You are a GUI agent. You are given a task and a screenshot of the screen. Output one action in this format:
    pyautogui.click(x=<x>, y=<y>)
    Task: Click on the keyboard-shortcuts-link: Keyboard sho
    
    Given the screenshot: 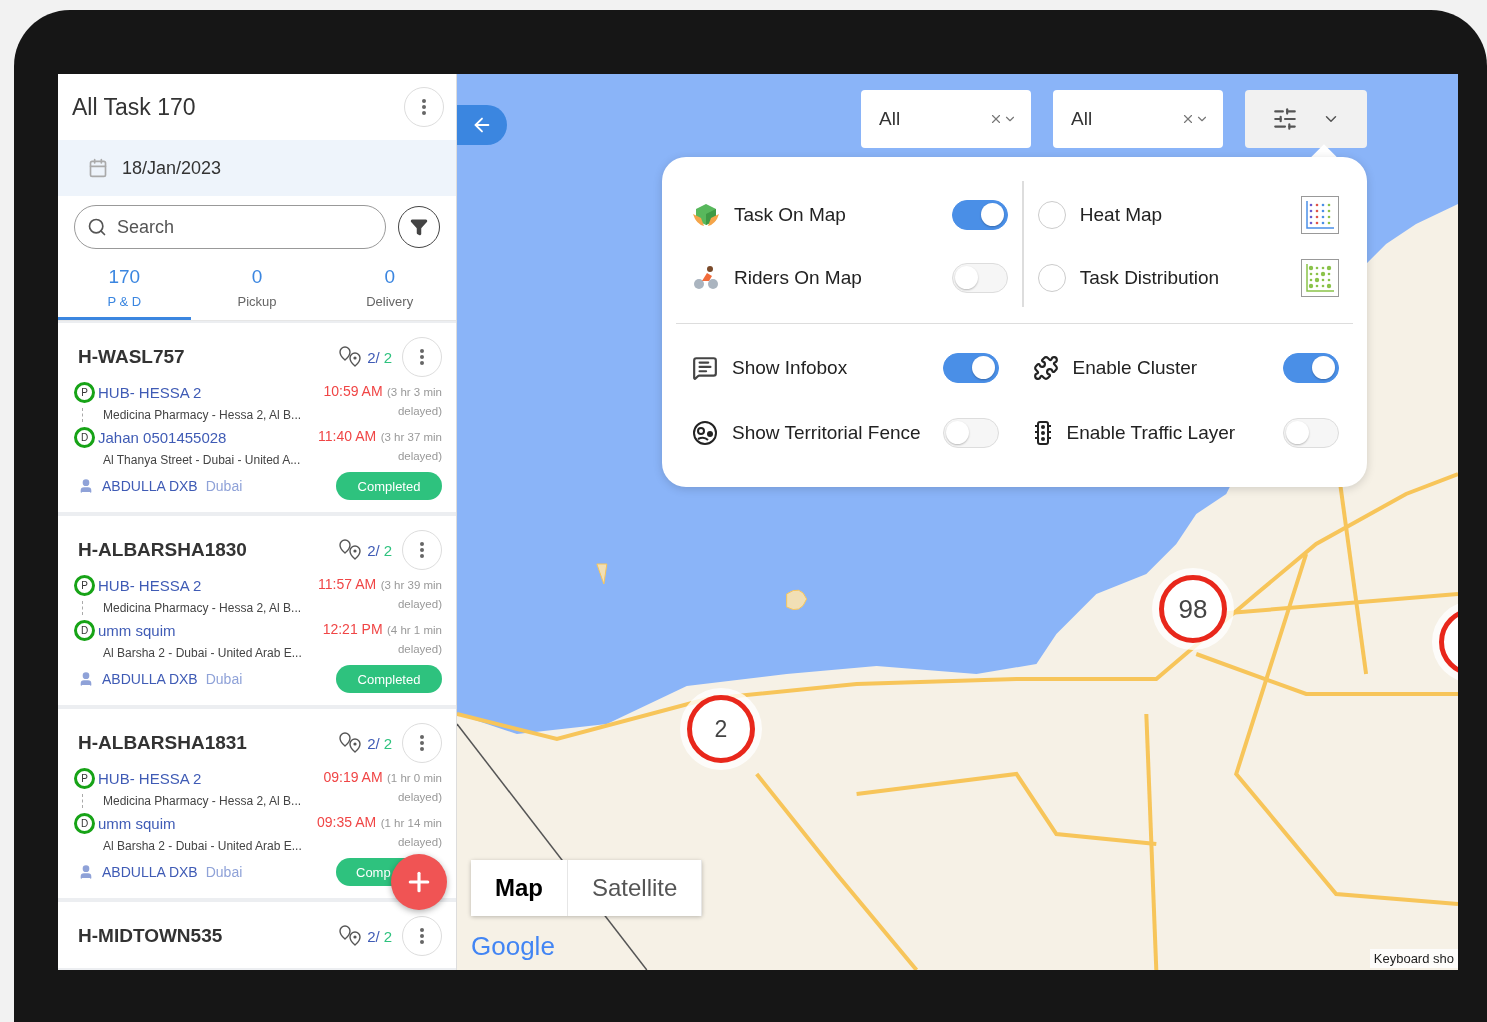 What is the action you would take?
    pyautogui.click(x=1413, y=958)
    